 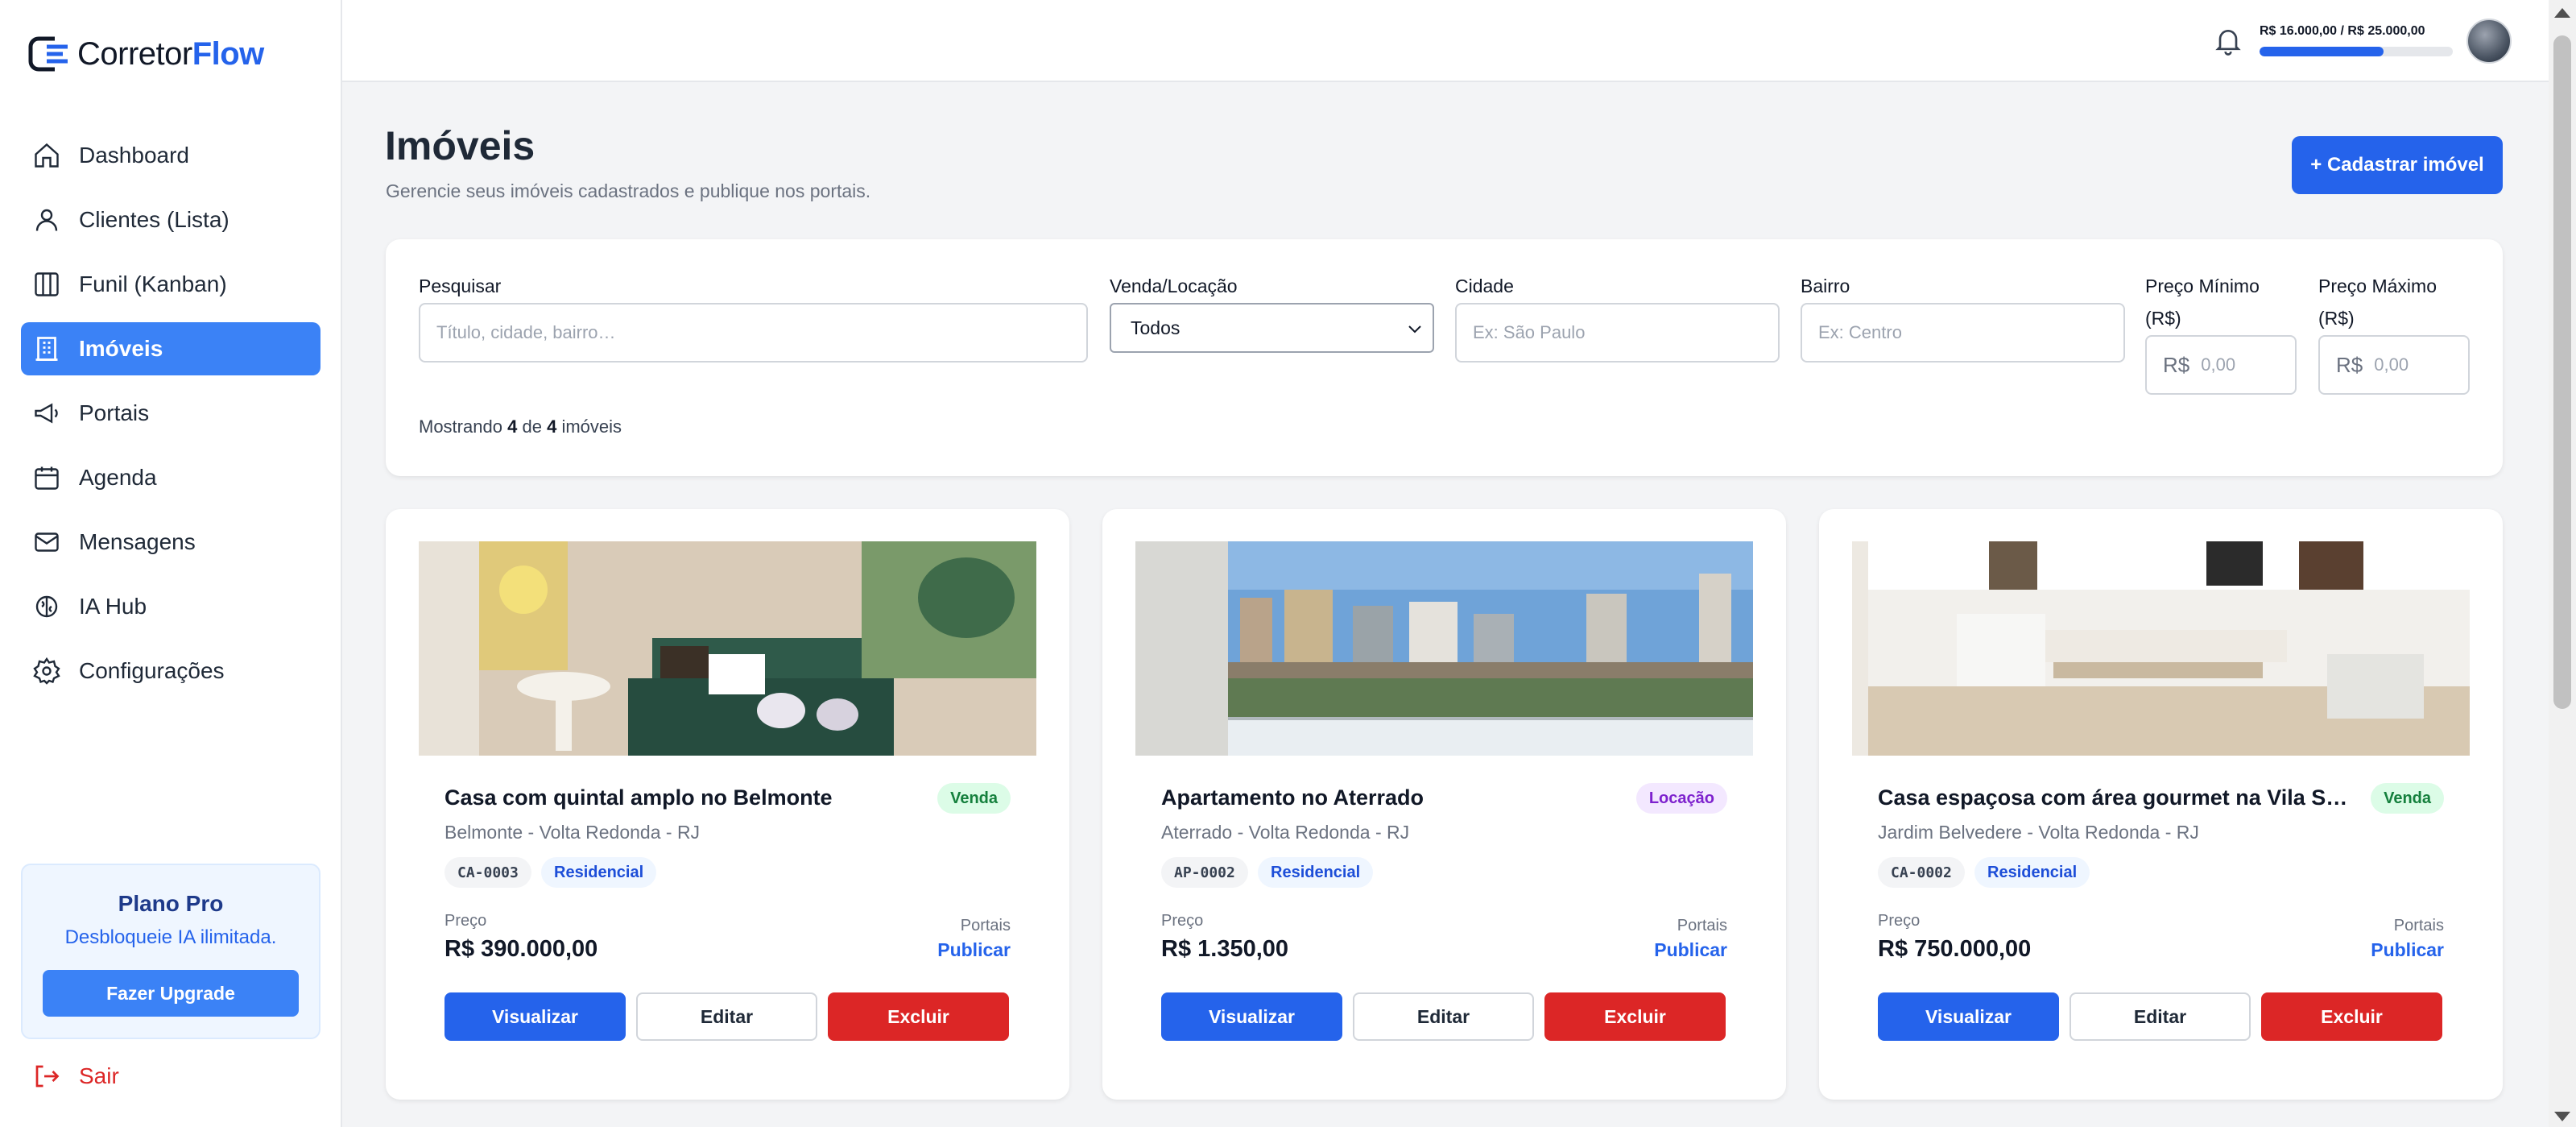 I want to click on property-location: Belmonte - Volta Redonda - RJ, so click(x=572, y=833).